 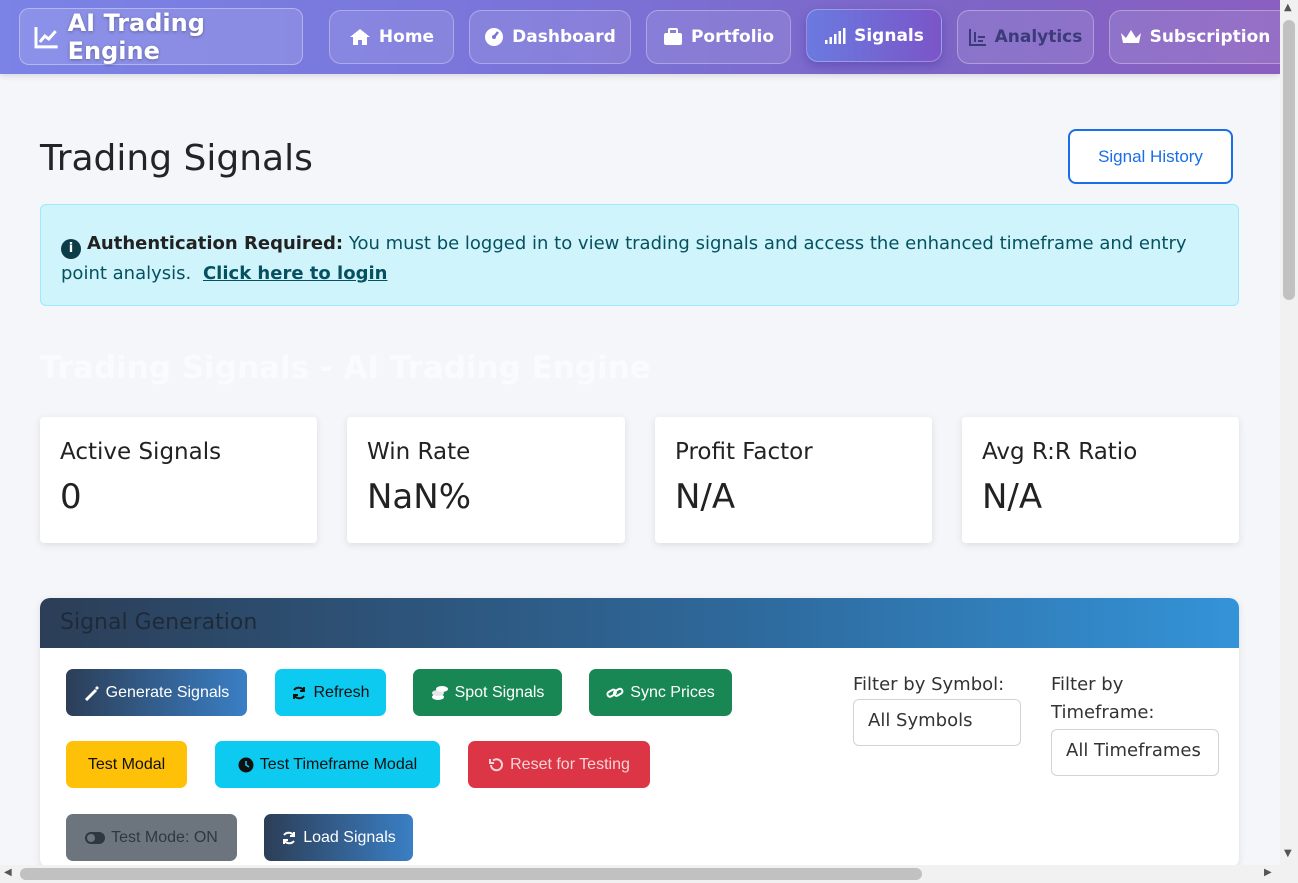 I want to click on signal-bars-icon, so click(x=835, y=35).